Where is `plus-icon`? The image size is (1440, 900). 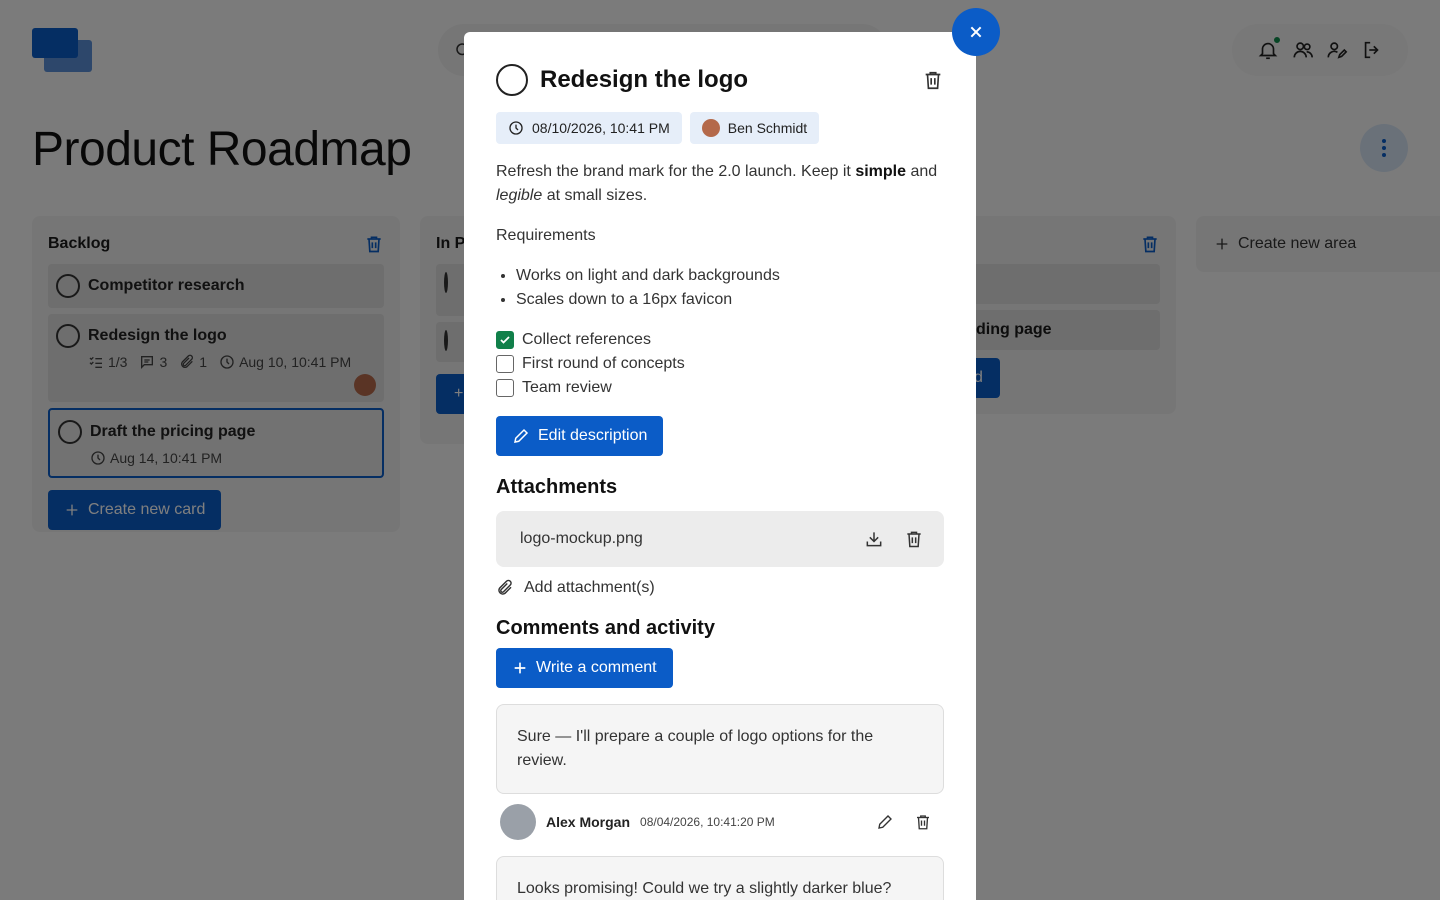 plus-icon is located at coordinates (520, 668).